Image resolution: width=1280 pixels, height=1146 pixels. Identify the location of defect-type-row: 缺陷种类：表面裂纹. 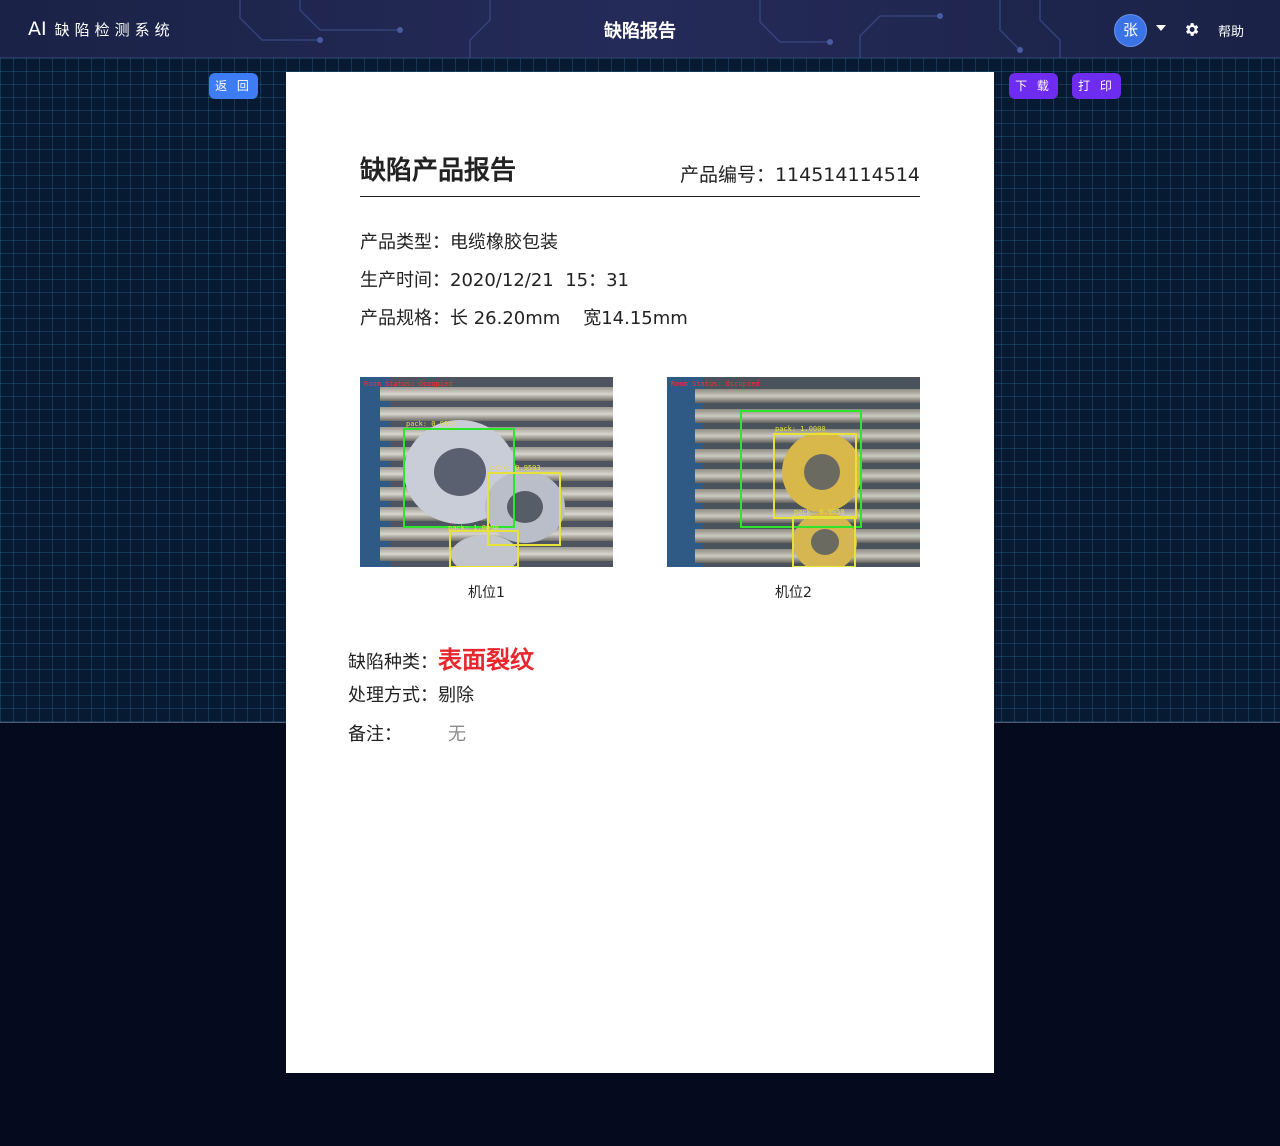
(441, 657).